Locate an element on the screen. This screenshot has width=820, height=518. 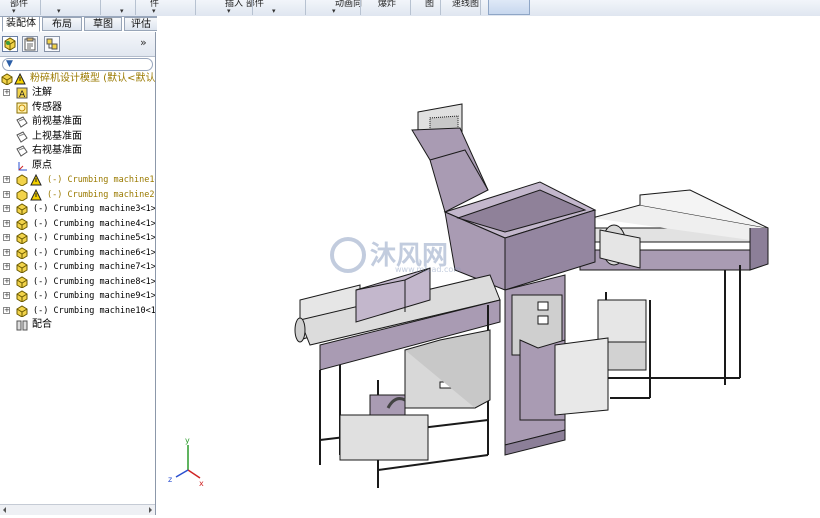
ribbon-item-9: 图 is located at coordinates (429, 4).